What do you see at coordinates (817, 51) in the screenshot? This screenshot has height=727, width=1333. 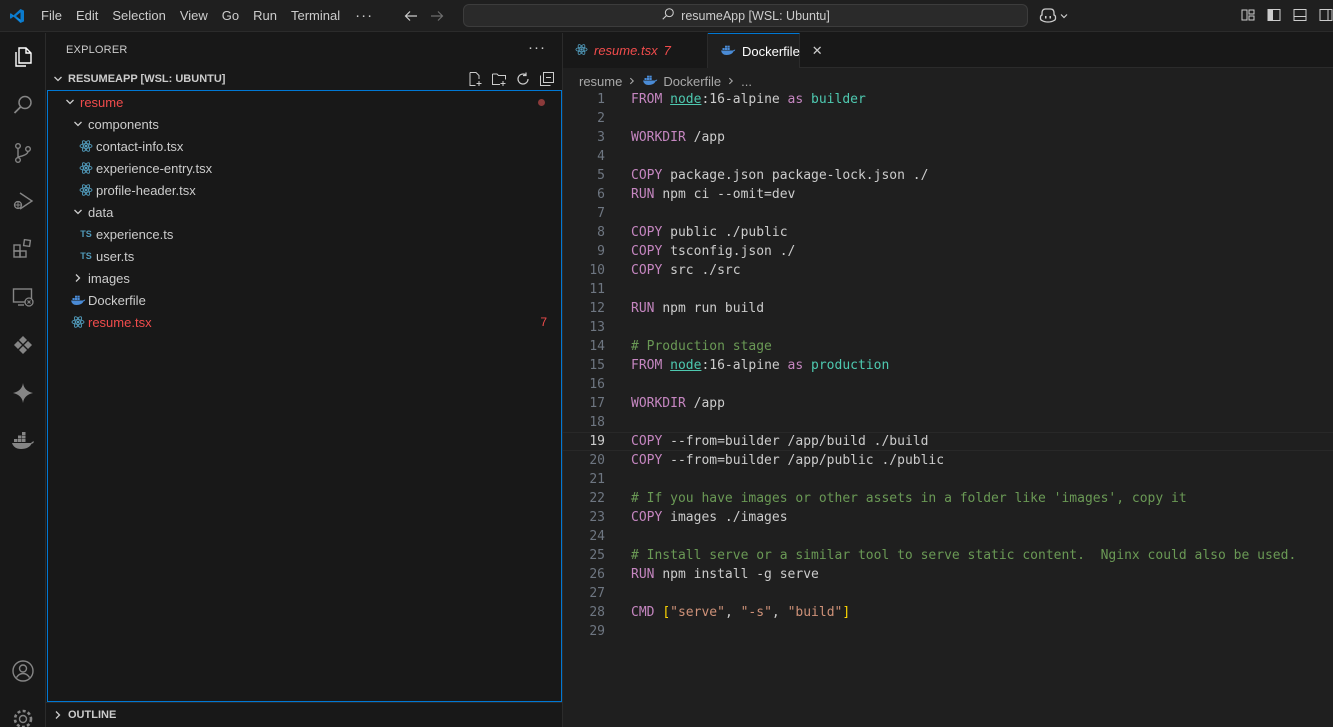 I see `close-tab-icon: ✕` at bounding box center [817, 51].